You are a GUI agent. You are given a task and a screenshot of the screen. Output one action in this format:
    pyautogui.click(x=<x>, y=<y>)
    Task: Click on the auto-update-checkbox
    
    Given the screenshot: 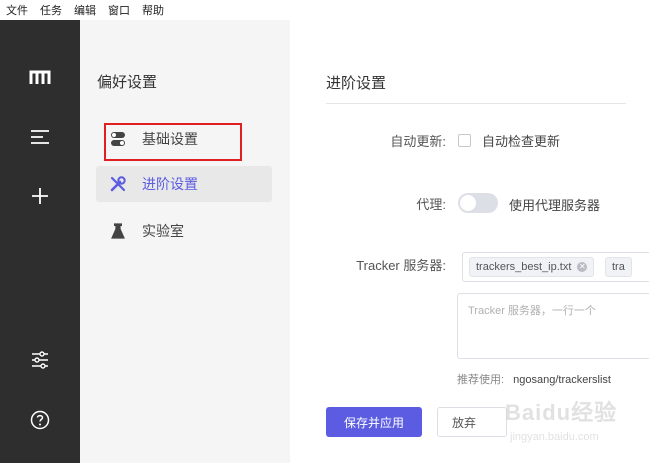 What is the action you would take?
    pyautogui.click(x=464, y=140)
    